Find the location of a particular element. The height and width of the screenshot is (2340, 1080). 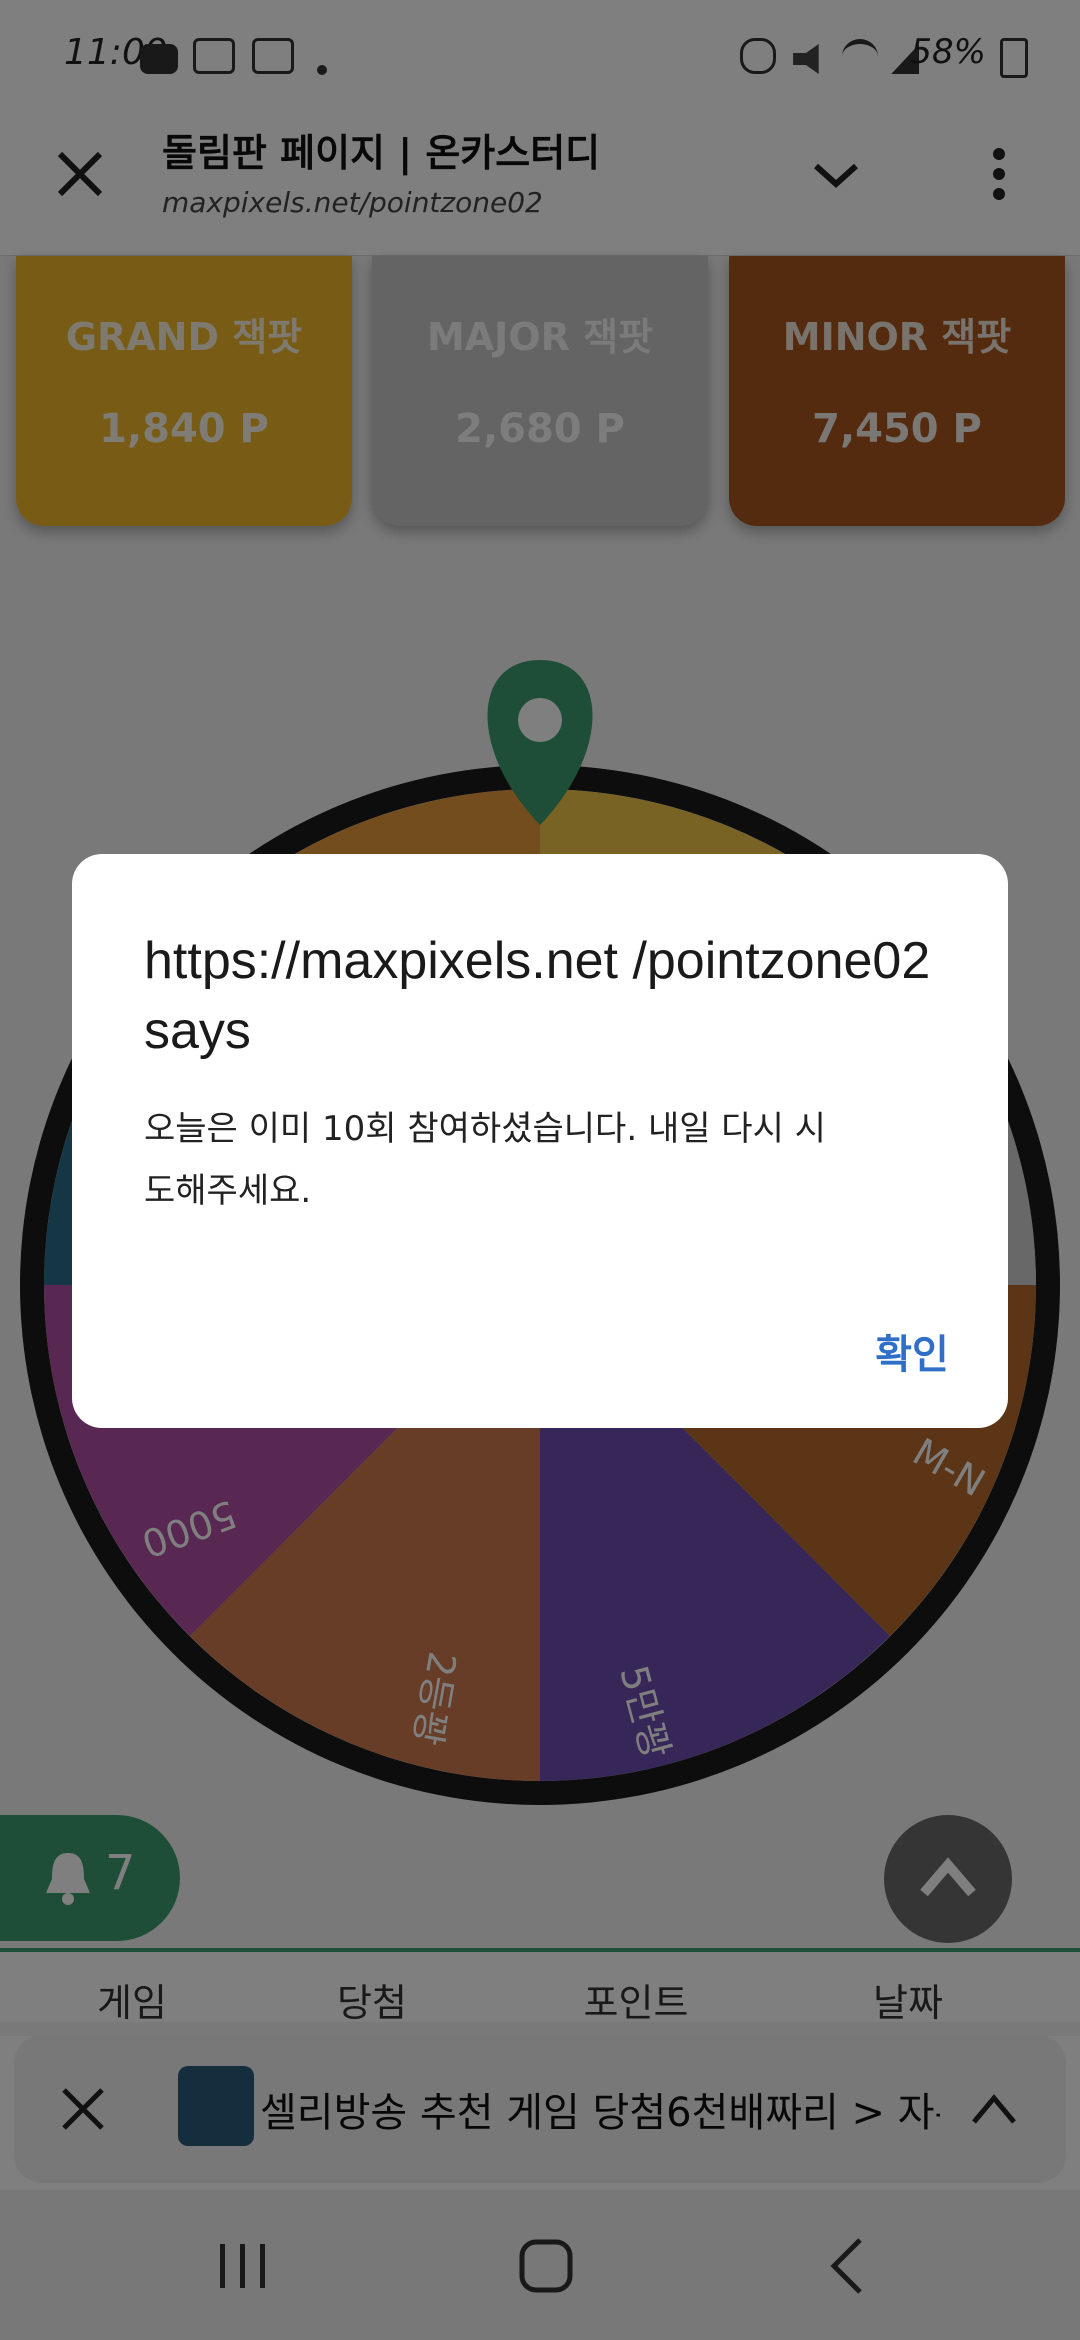

dialog-title: https://maxpixels.net /pointzone02 says is located at coordinates (537, 996).